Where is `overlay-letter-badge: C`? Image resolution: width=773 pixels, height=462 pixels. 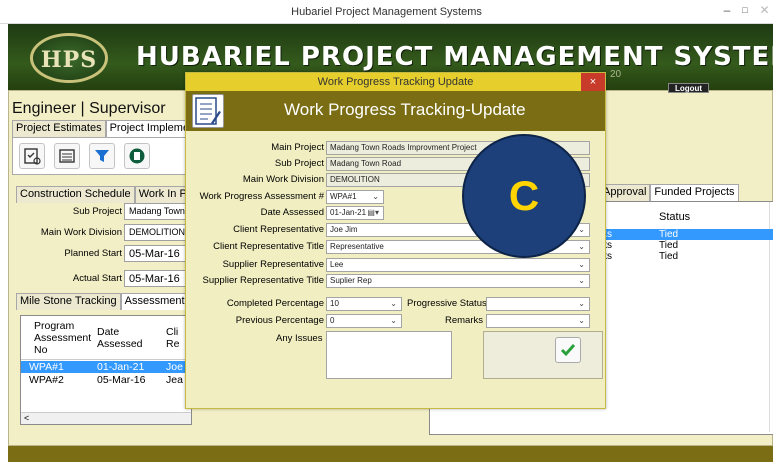 overlay-letter-badge: C is located at coordinates (524, 196).